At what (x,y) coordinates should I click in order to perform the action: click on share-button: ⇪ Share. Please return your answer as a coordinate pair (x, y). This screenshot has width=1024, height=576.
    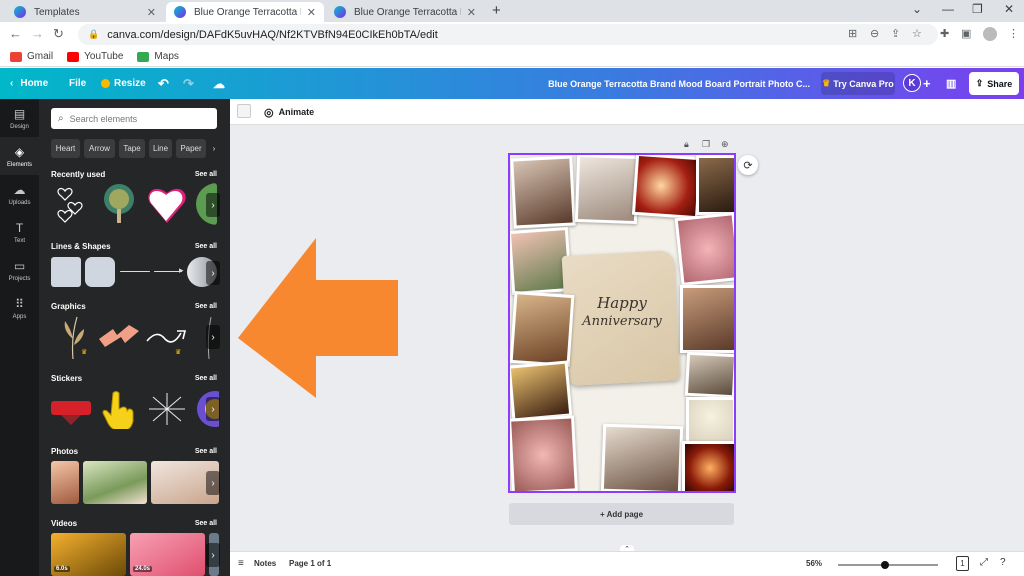
    Looking at the image, I should click on (994, 83).